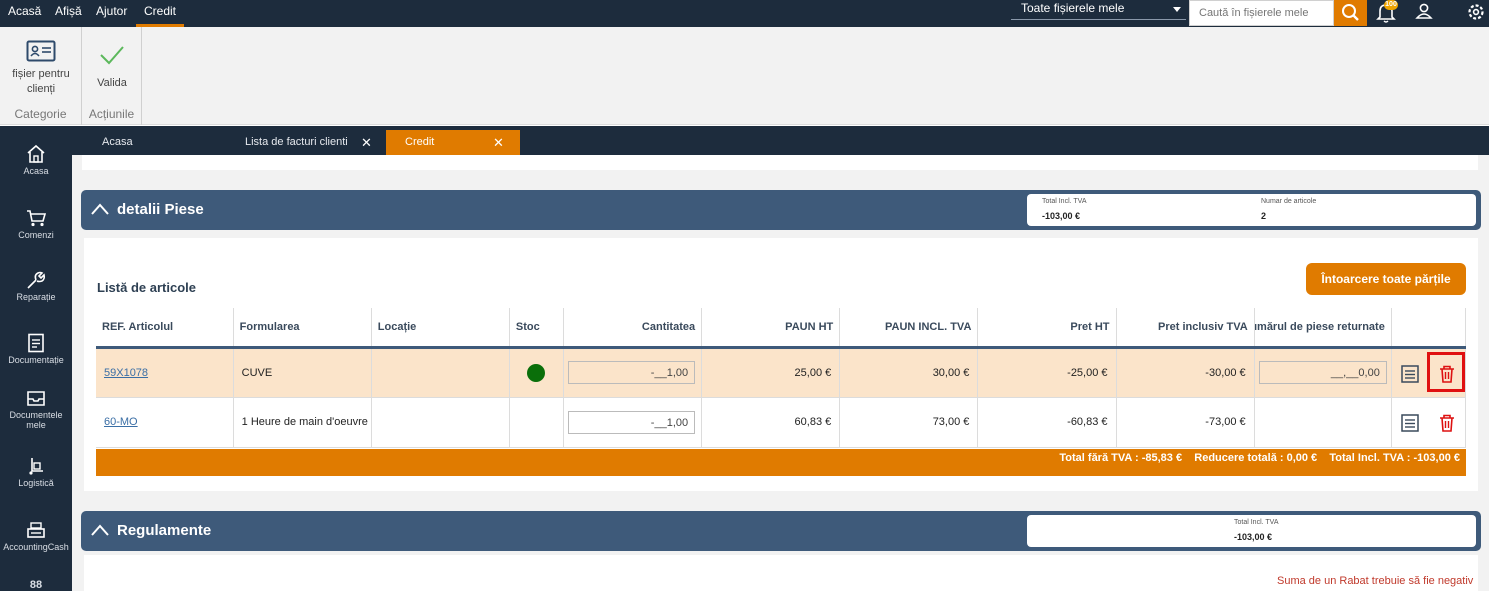 The width and height of the screenshot is (1489, 591). Describe the element at coordinates (121, 422) in the screenshot. I see `article-ref-link: 60-MO` at that location.